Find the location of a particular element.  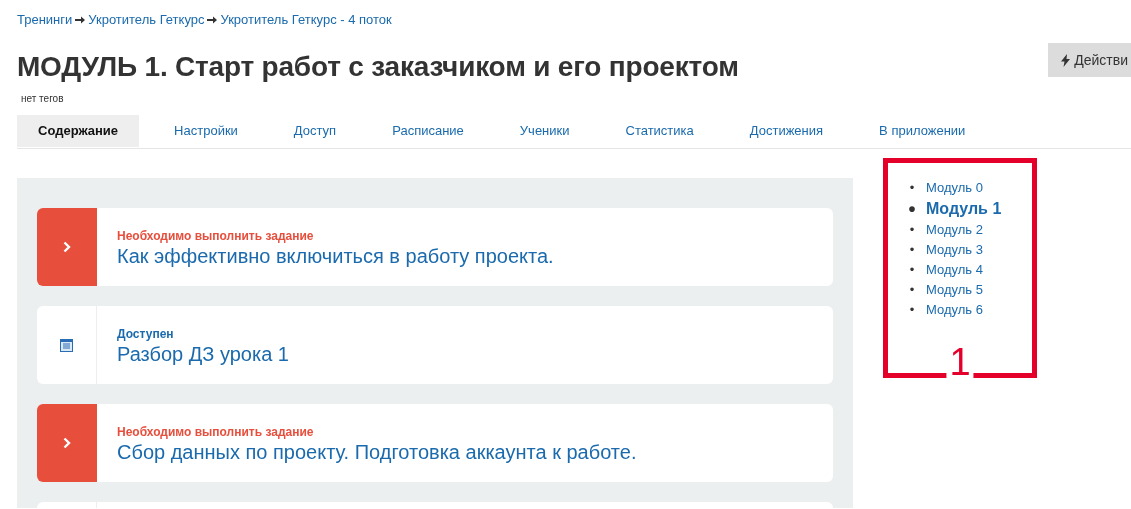

module-link: Модуль 6 is located at coordinates (954, 310).